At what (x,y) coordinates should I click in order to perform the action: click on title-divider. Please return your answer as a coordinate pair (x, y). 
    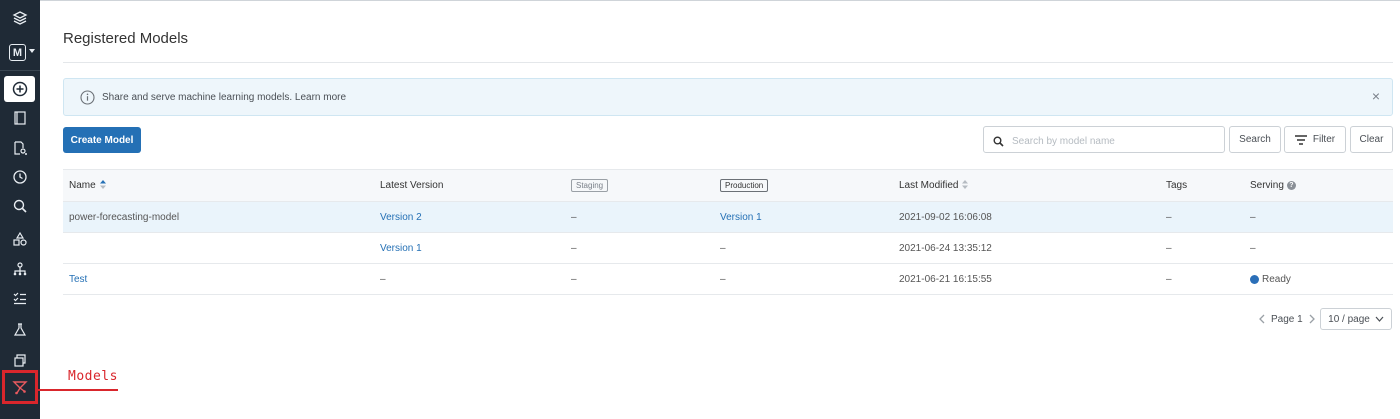
    Looking at the image, I should click on (728, 62).